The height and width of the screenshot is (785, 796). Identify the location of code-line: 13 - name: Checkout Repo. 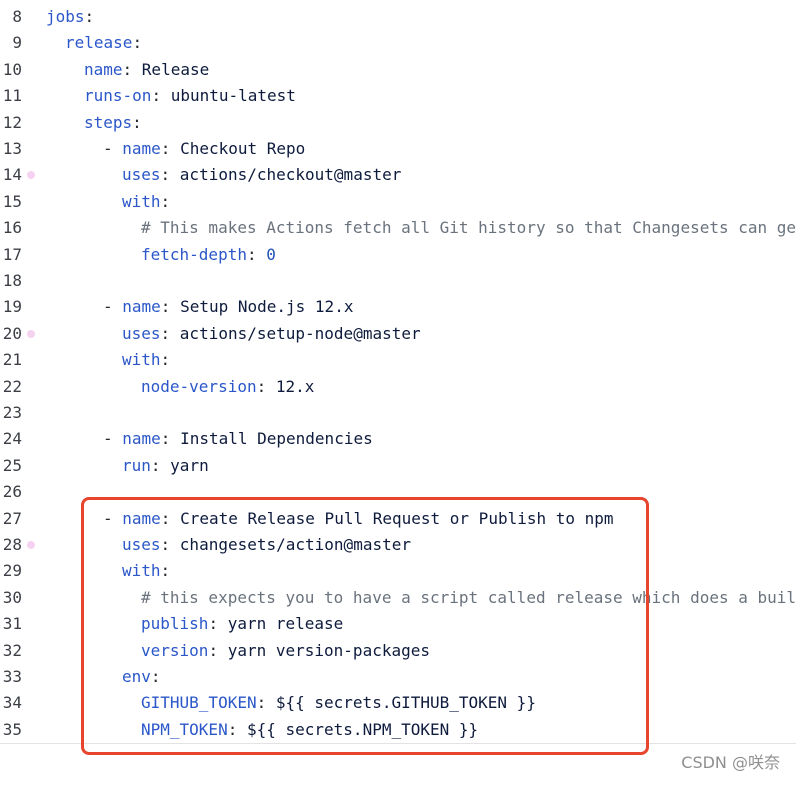
(398, 149).